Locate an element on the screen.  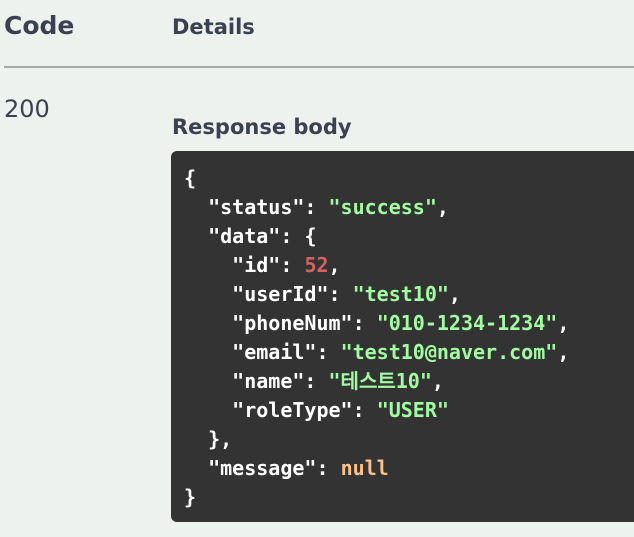
json-key: "name" is located at coordinates (268, 381).